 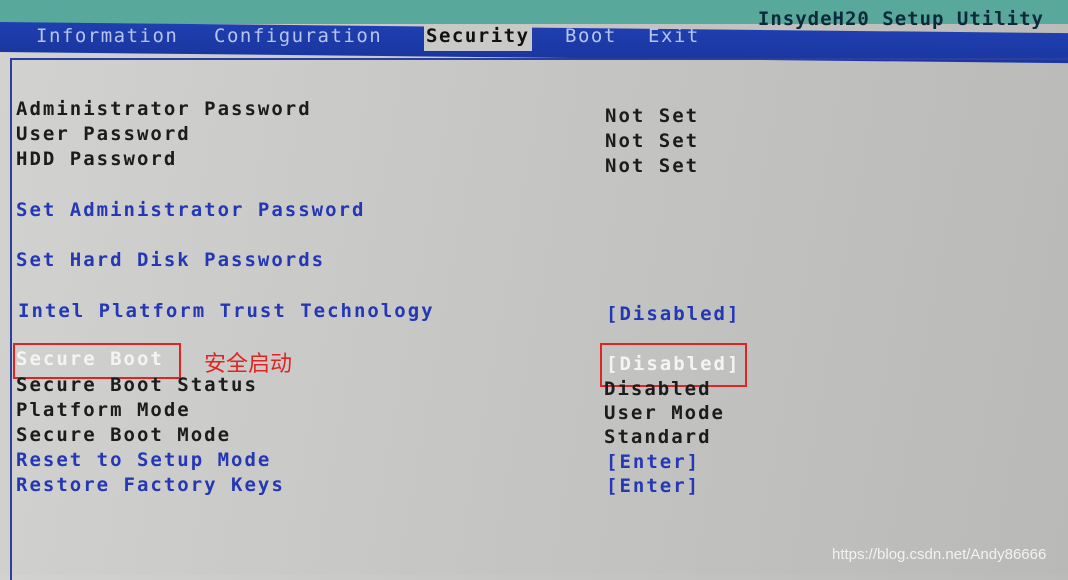 I want to click on set-admin-password: Set Administrator Password, so click(x=190, y=210).